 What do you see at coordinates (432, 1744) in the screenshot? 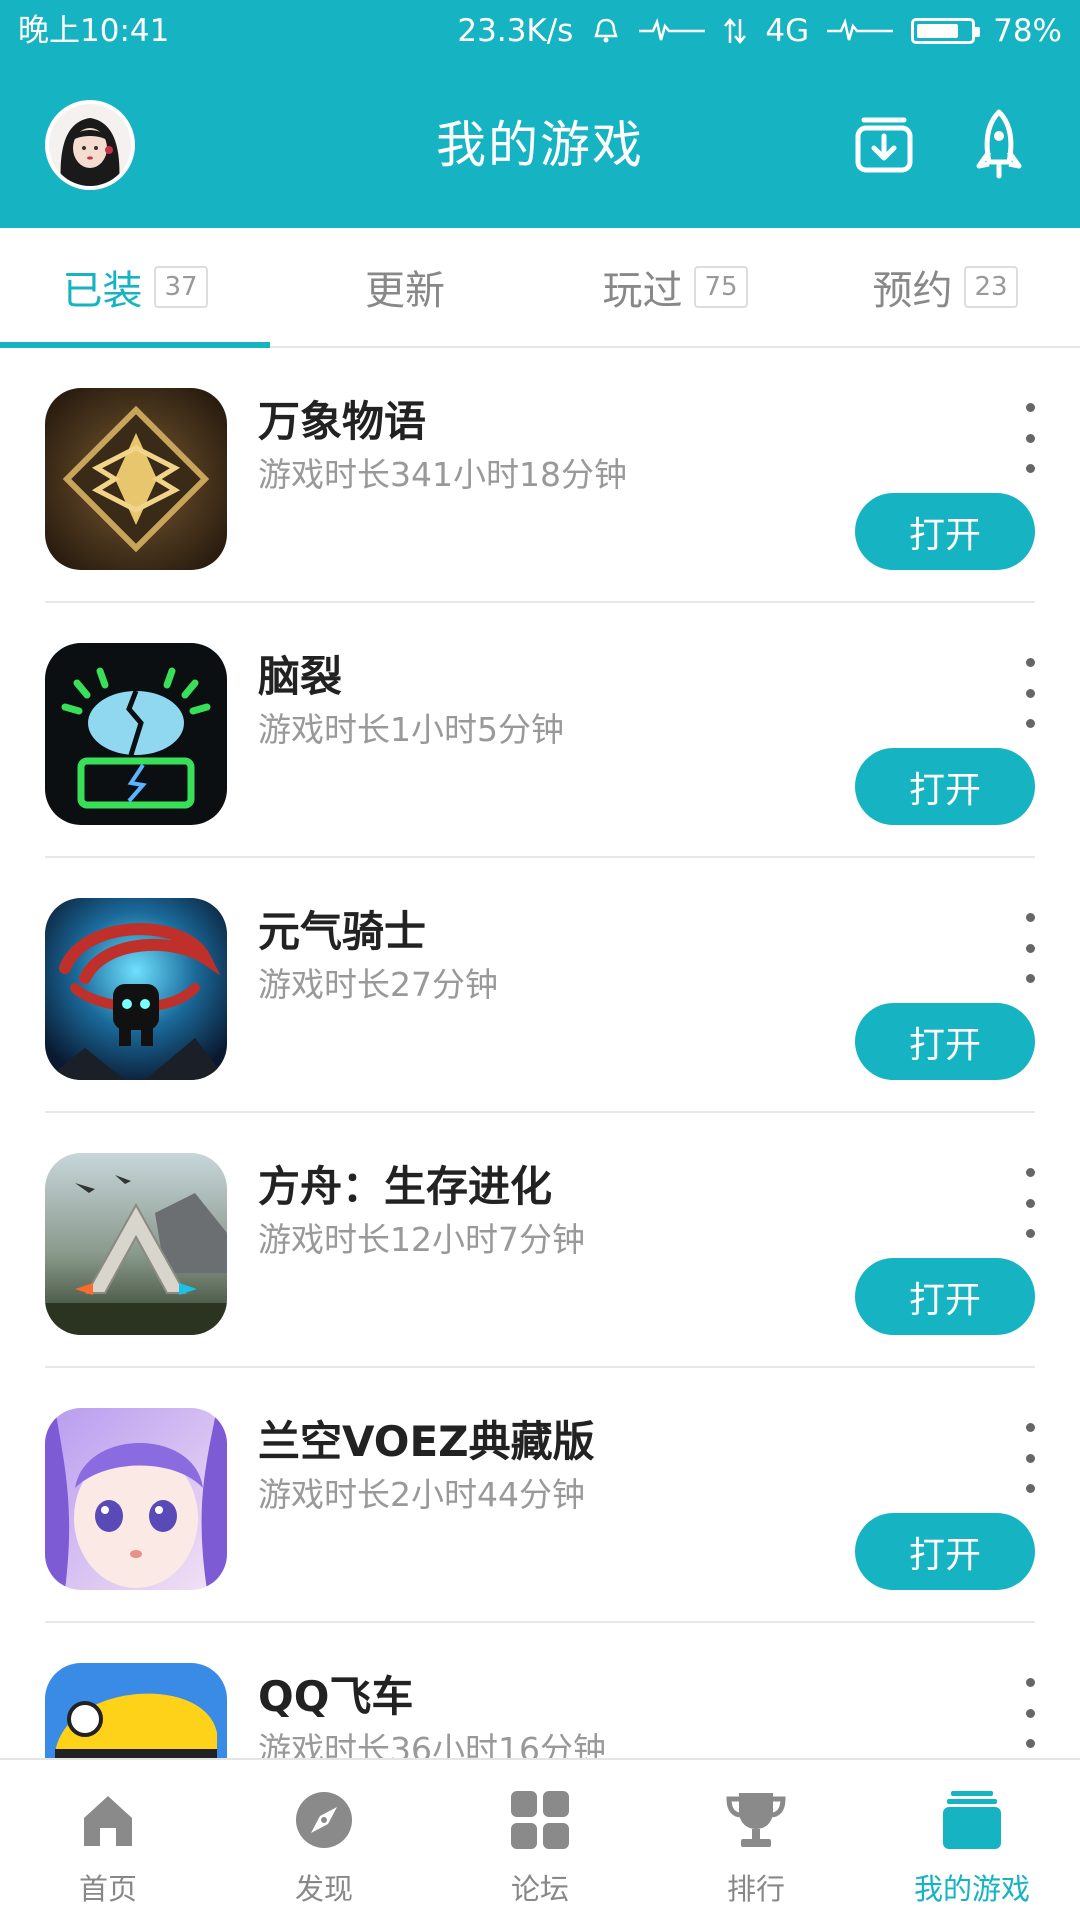
I see `game-playtime: 游戏时长36小时16分钟` at bounding box center [432, 1744].